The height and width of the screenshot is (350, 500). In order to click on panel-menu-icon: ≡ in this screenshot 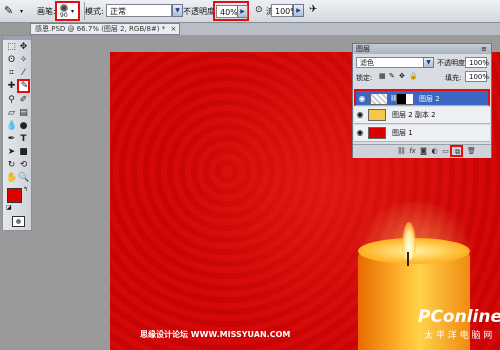, I will do `click(484, 49)`.